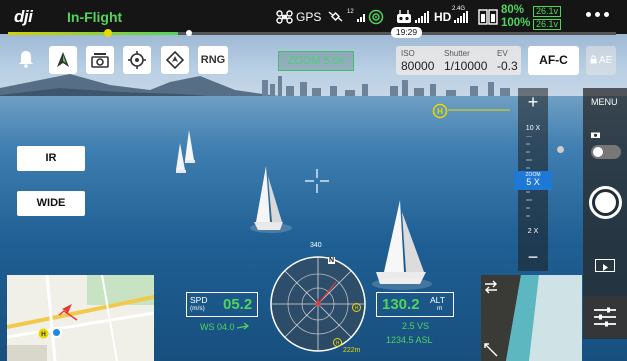  I want to click on flight-mode-icon, so click(63, 59).